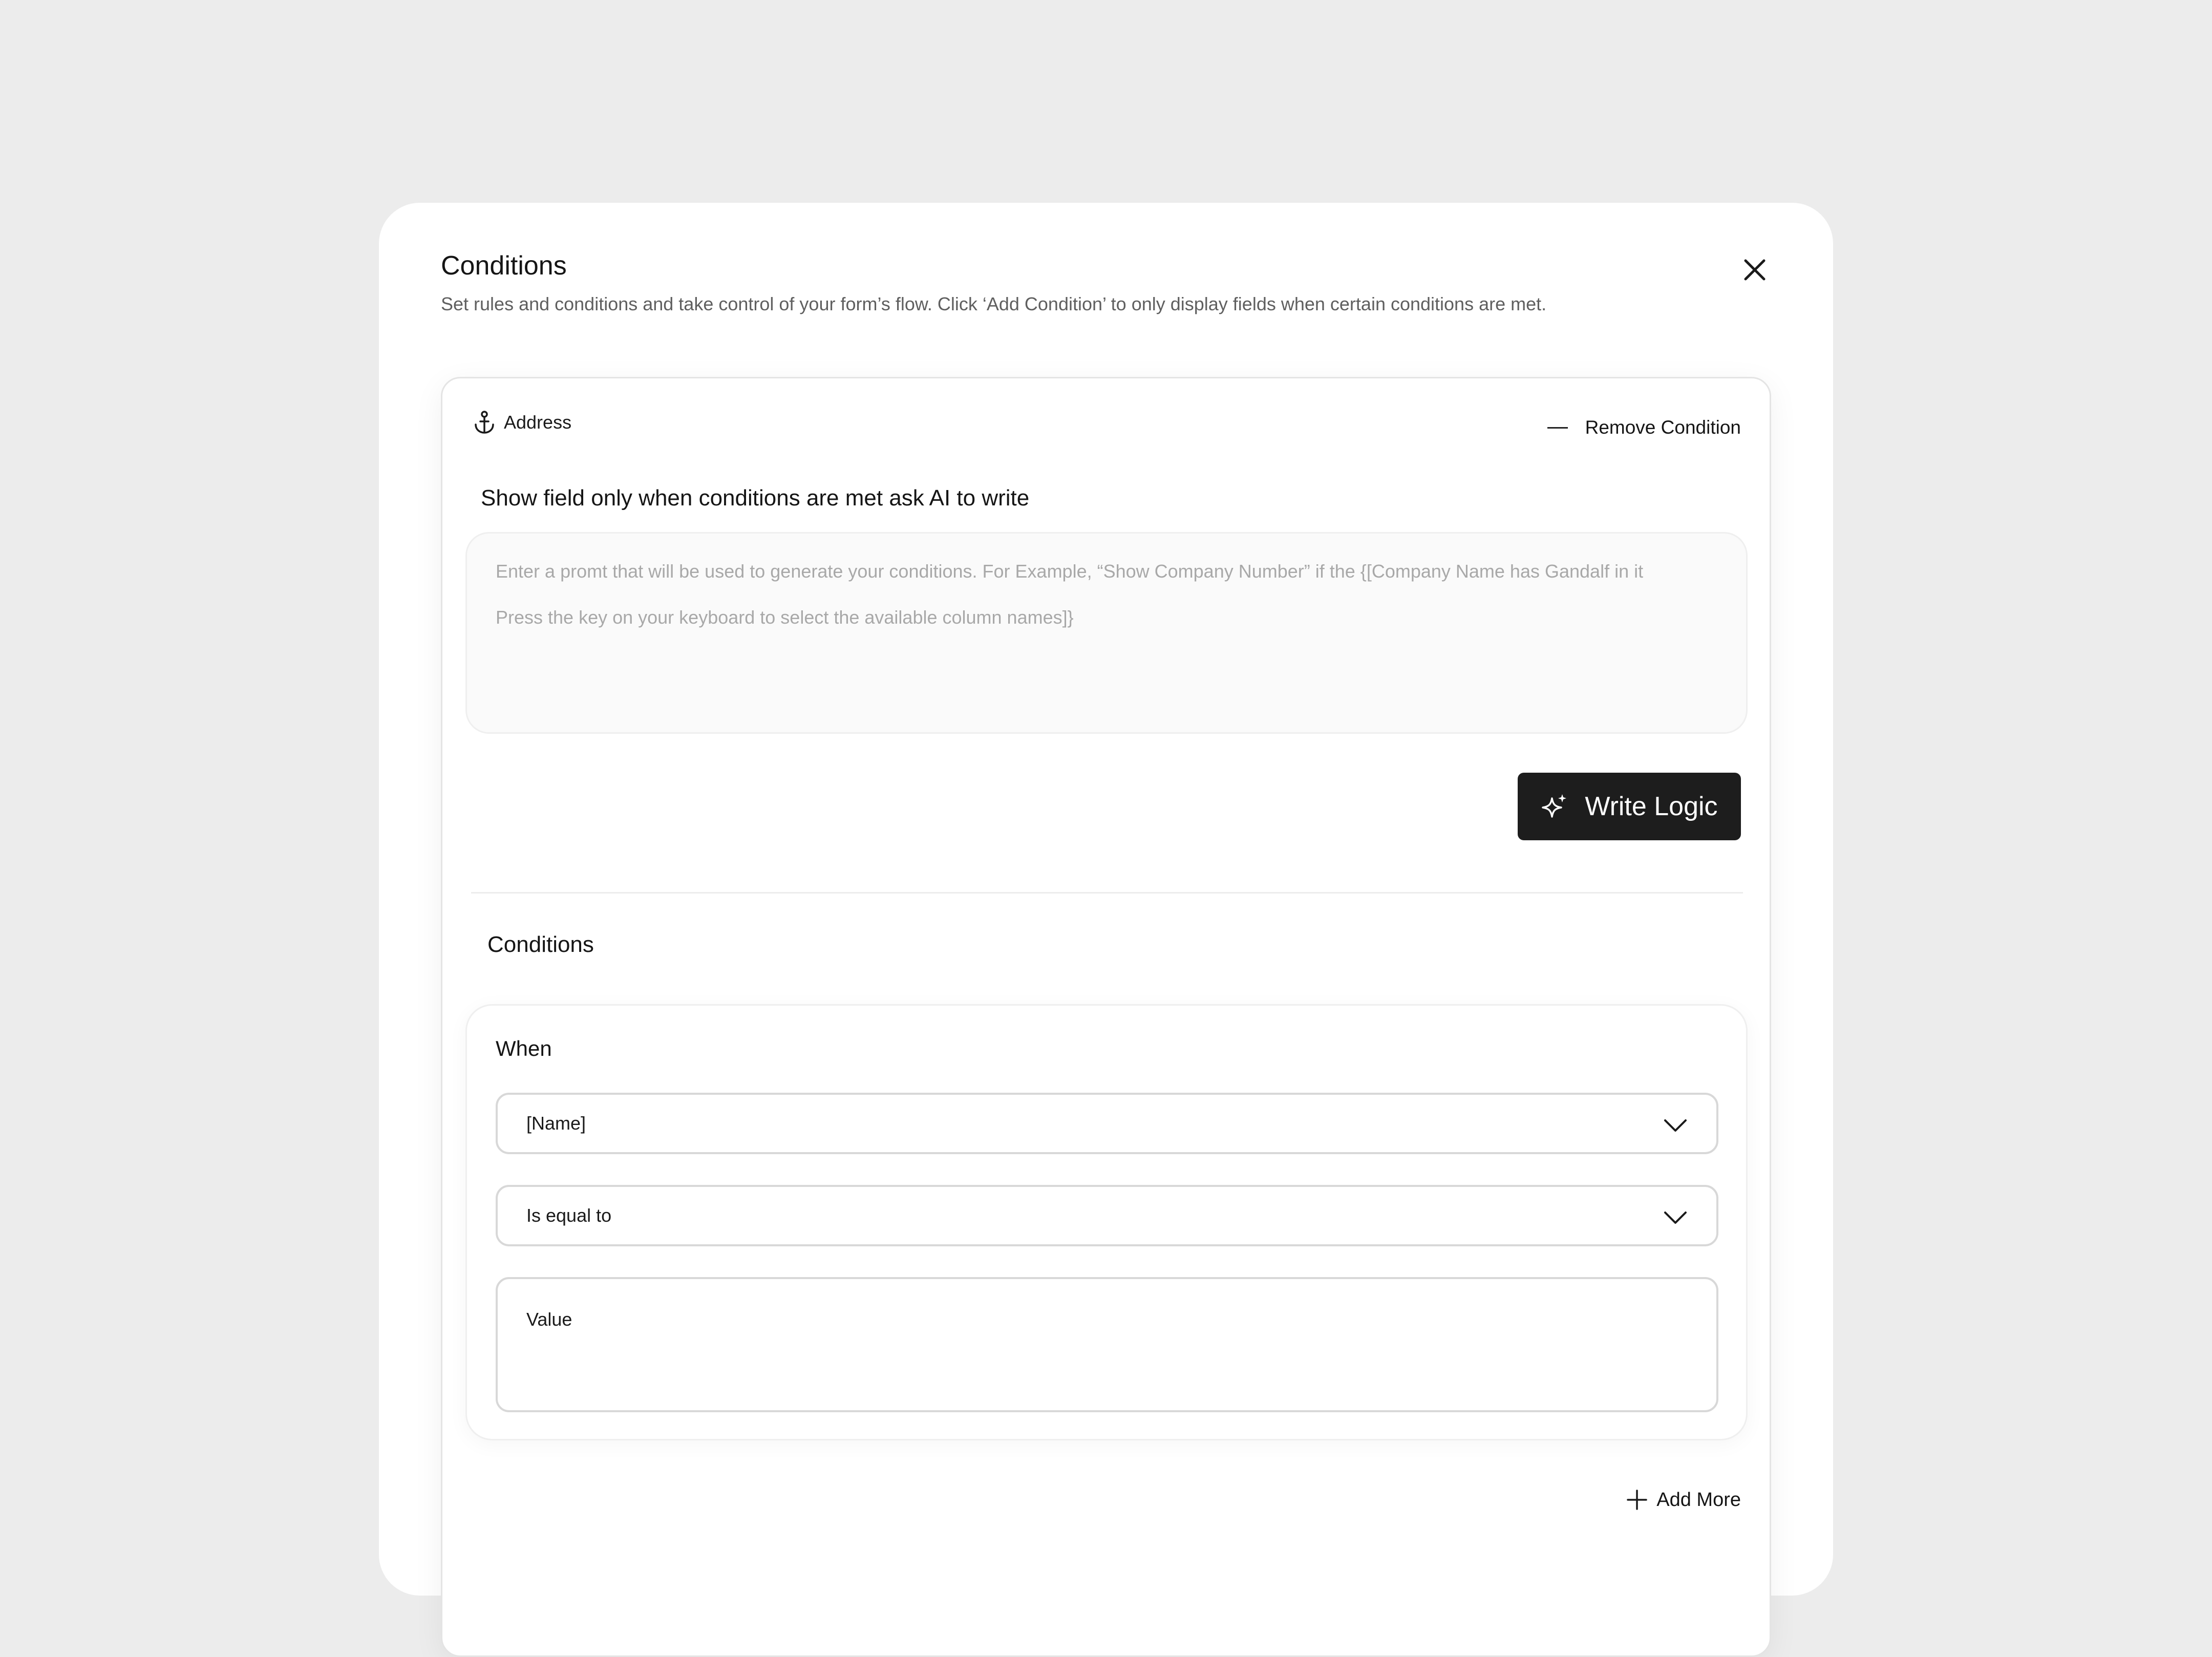 This screenshot has width=2212, height=1657. I want to click on remove-condition-button: Remove Condition, so click(1644, 427).